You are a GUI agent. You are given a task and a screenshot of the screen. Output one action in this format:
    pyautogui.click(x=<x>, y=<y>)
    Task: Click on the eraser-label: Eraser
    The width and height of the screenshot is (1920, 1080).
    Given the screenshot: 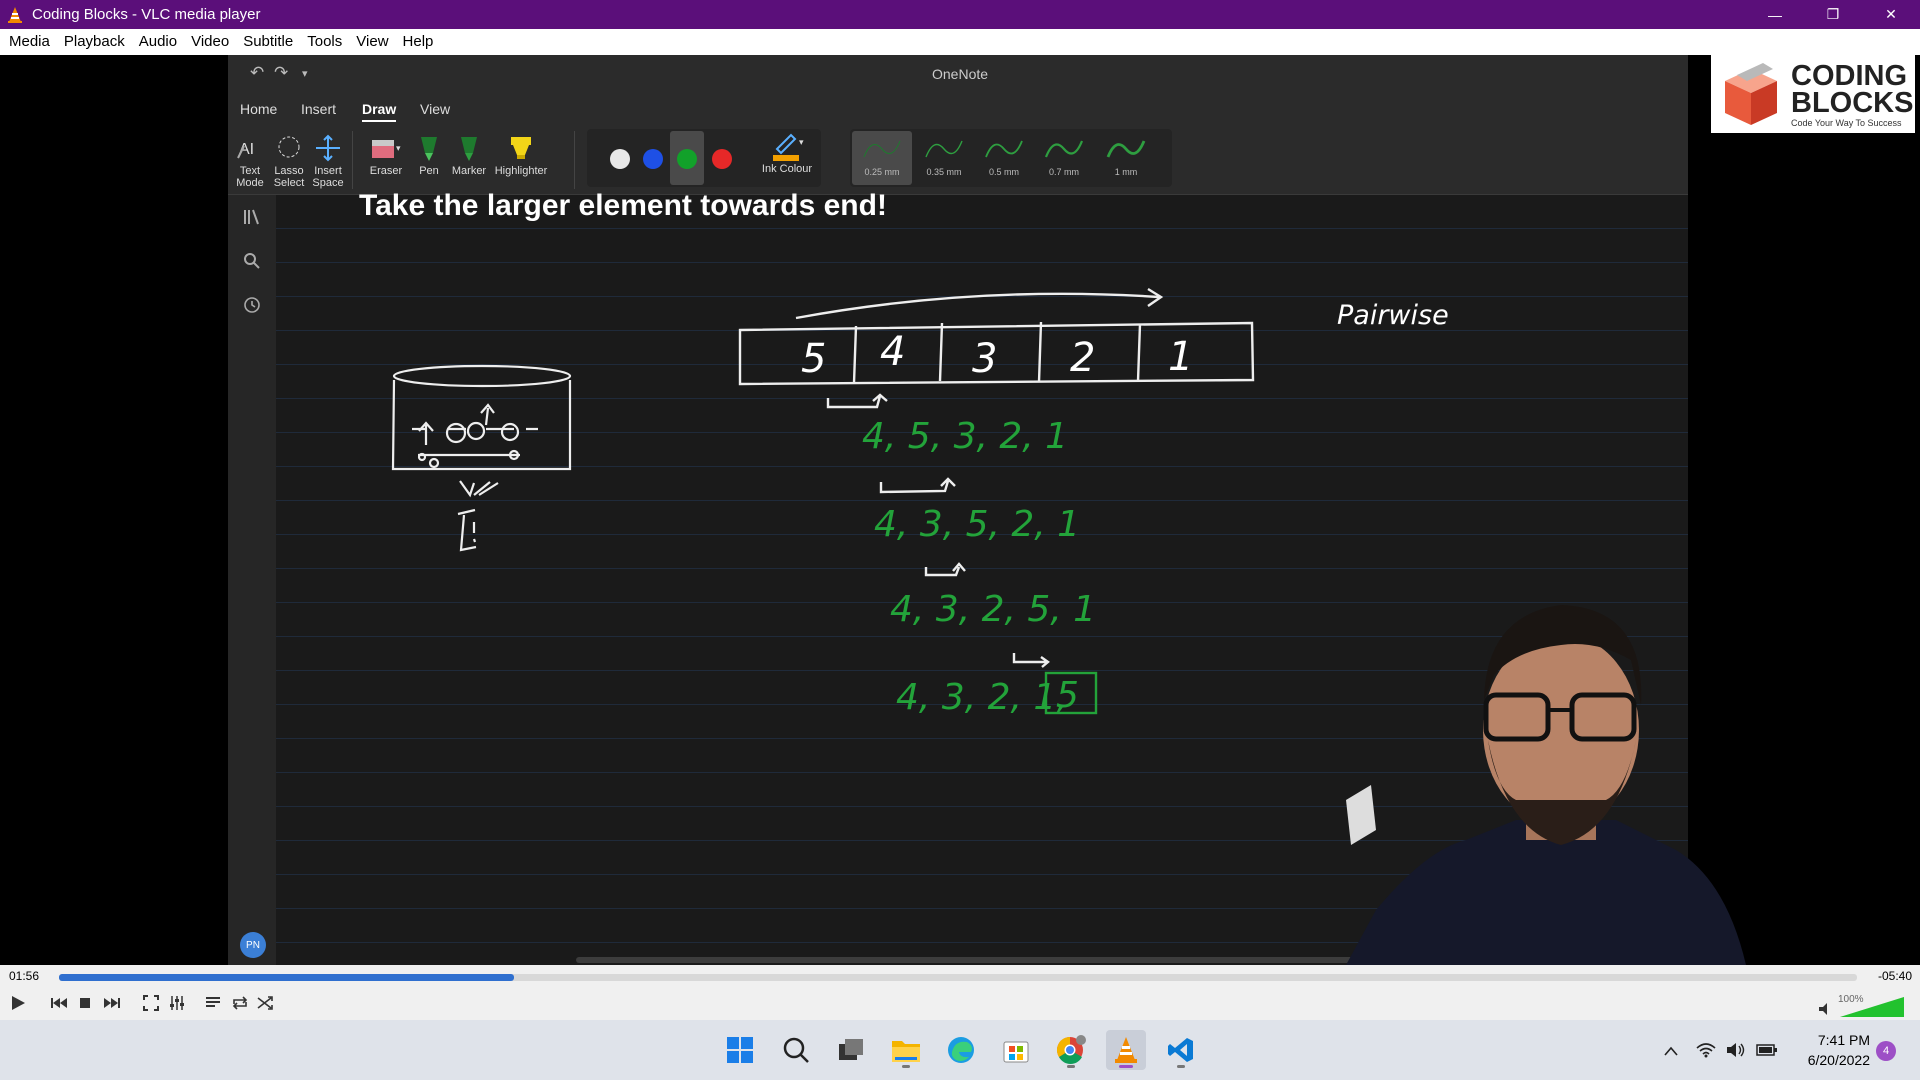 What is the action you would take?
    pyautogui.click(x=386, y=171)
    